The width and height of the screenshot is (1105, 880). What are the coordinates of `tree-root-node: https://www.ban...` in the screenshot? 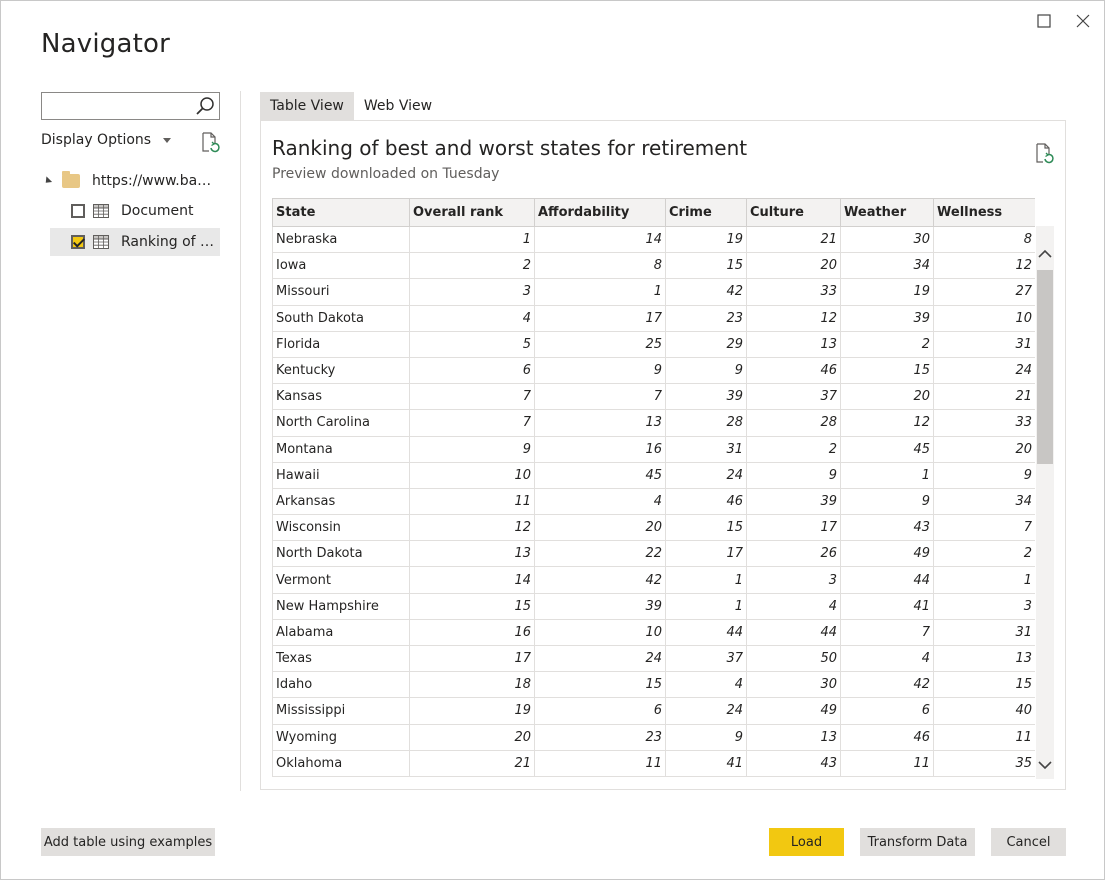 It's located at (129, 181).